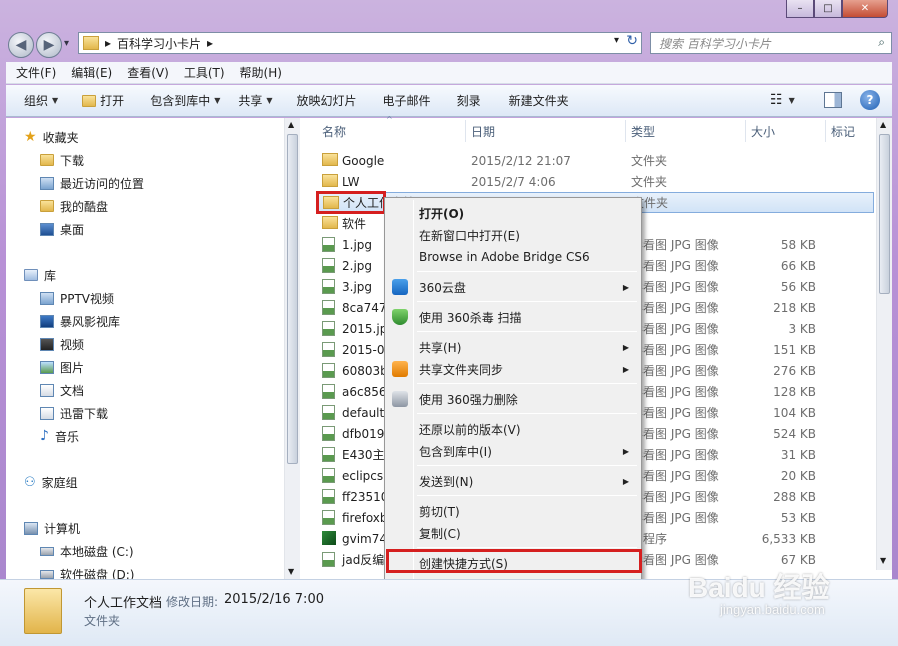 The width and height of the screenshot is (898, 646). I want to click on open-button: 打开, so click(103, 100).